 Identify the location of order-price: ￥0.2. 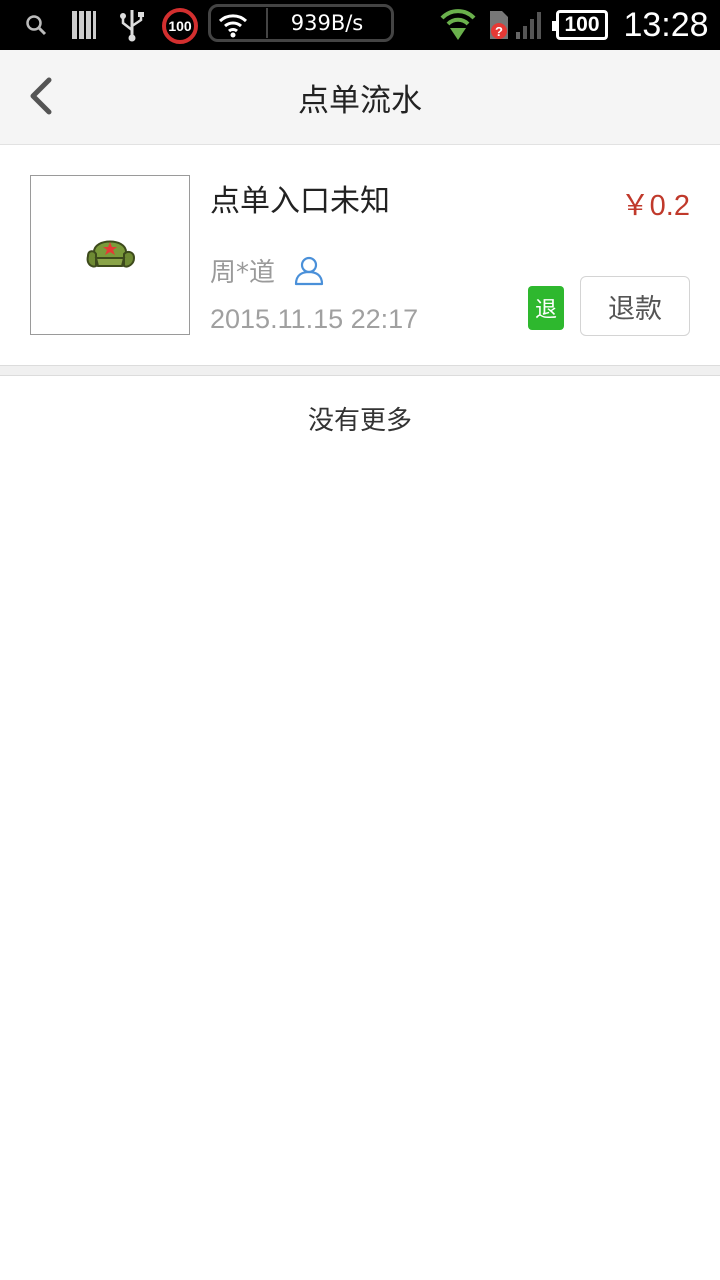
(655, 206).